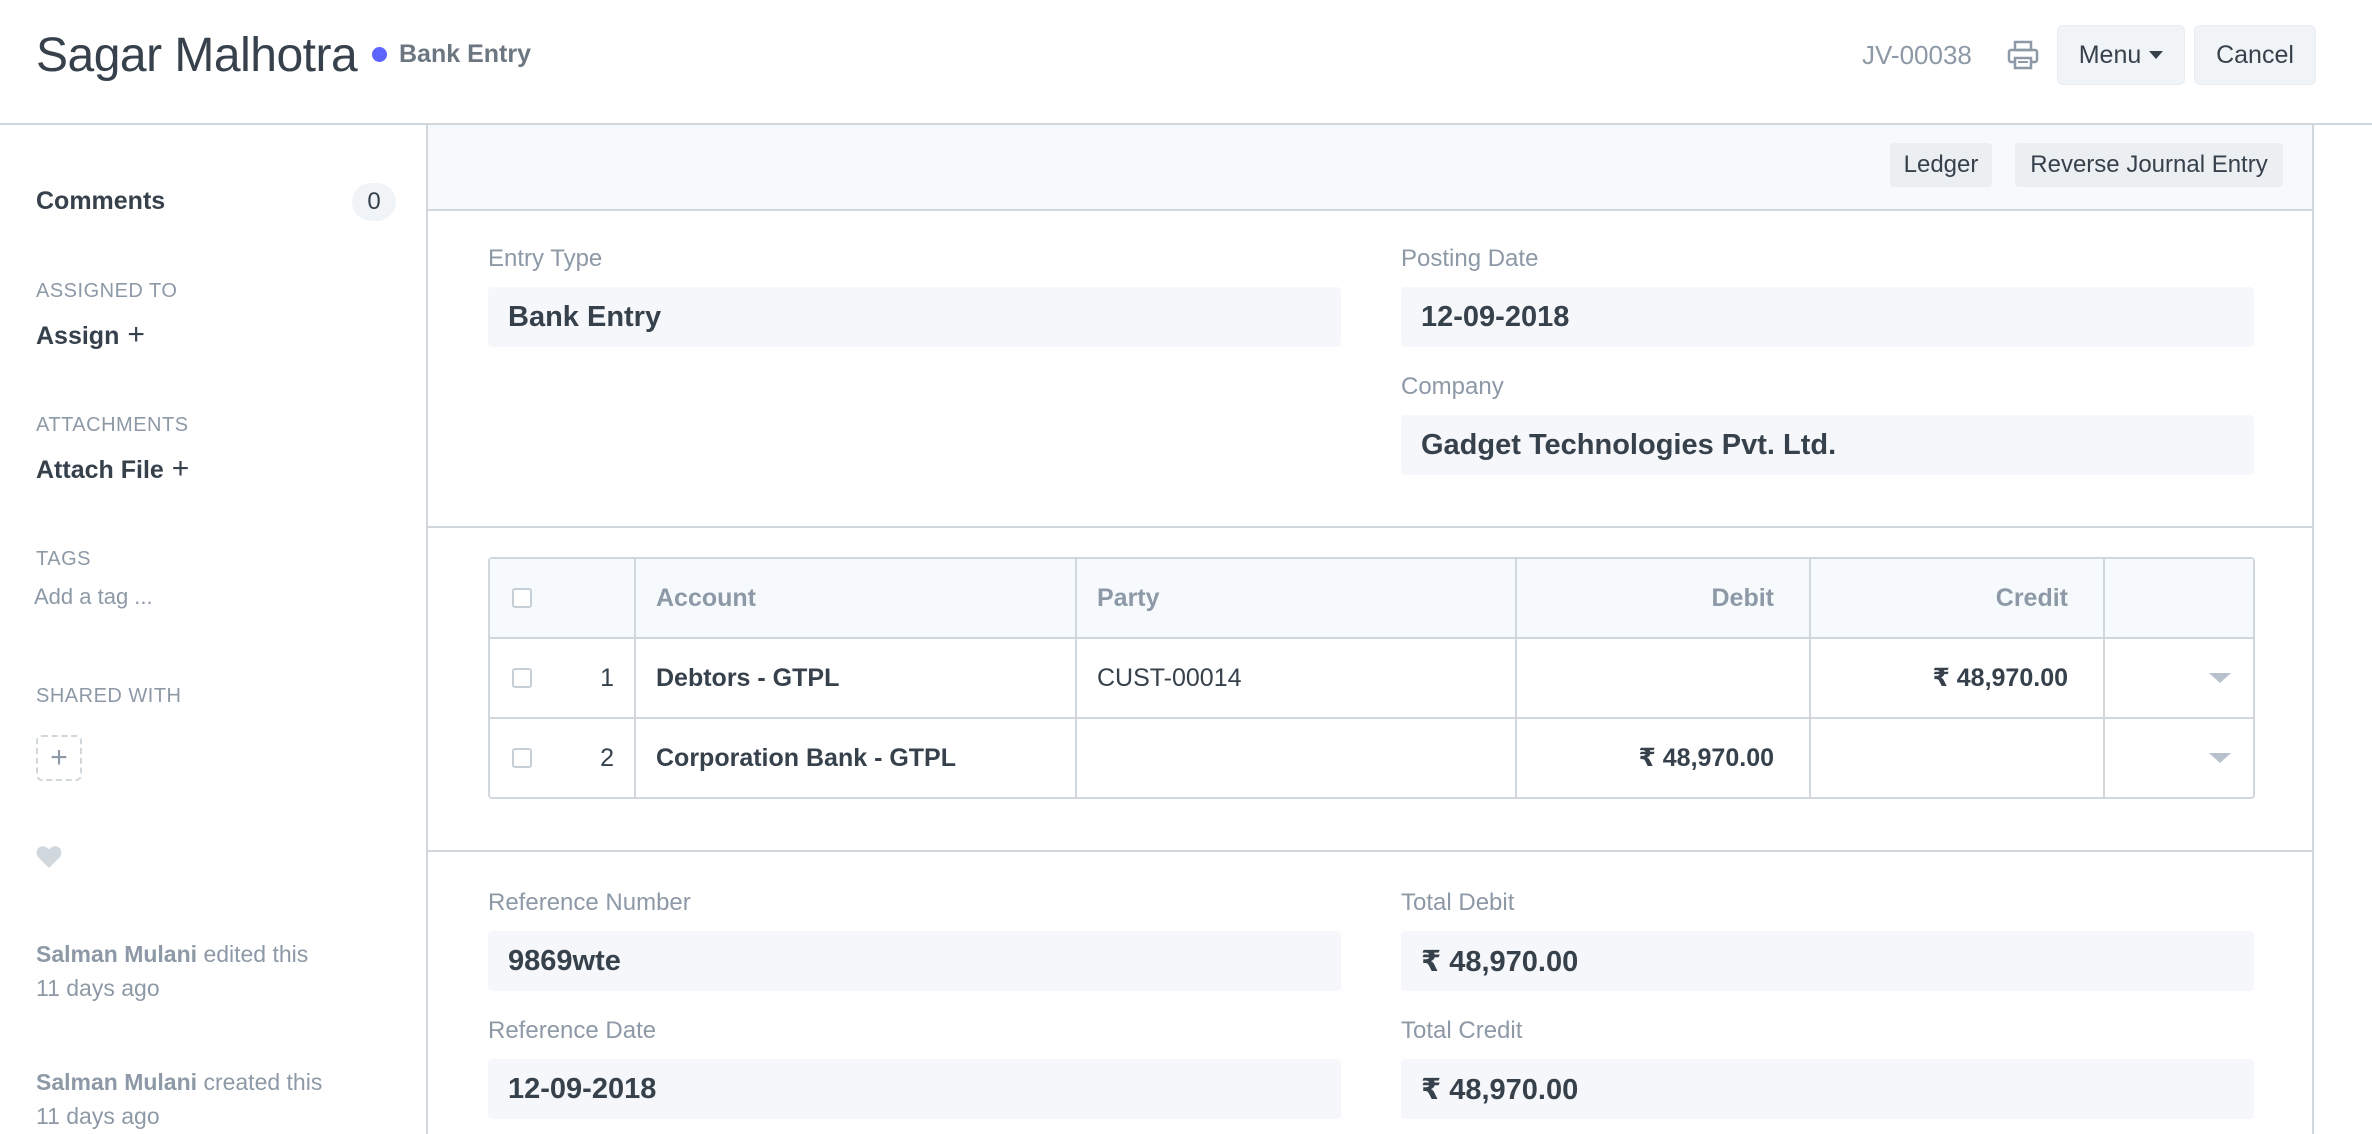 The height and width of the screenshot is (1134, 2372). I want to click on assign-label: Assign, so click(78, 336).